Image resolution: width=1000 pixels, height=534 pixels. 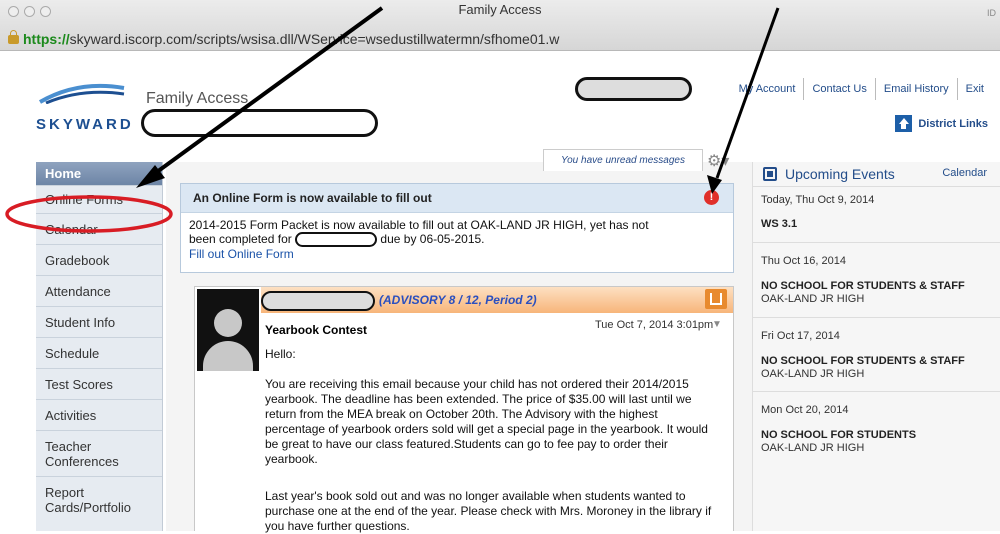 What do you see at coordinates (316, 330) in the screenshot?
I see `message-subject: Yearbook Contest` at bounding box center [316, 330].